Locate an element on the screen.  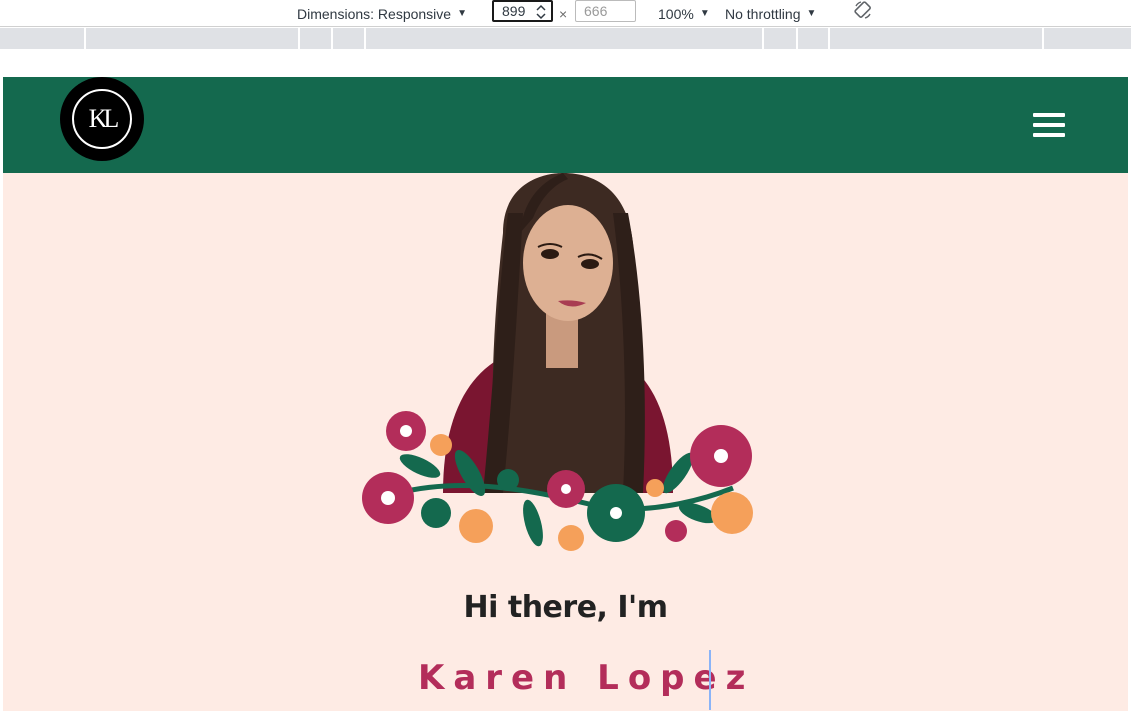
zoom-dropdown: 100% ▼ is located at coordinates (684, 13).